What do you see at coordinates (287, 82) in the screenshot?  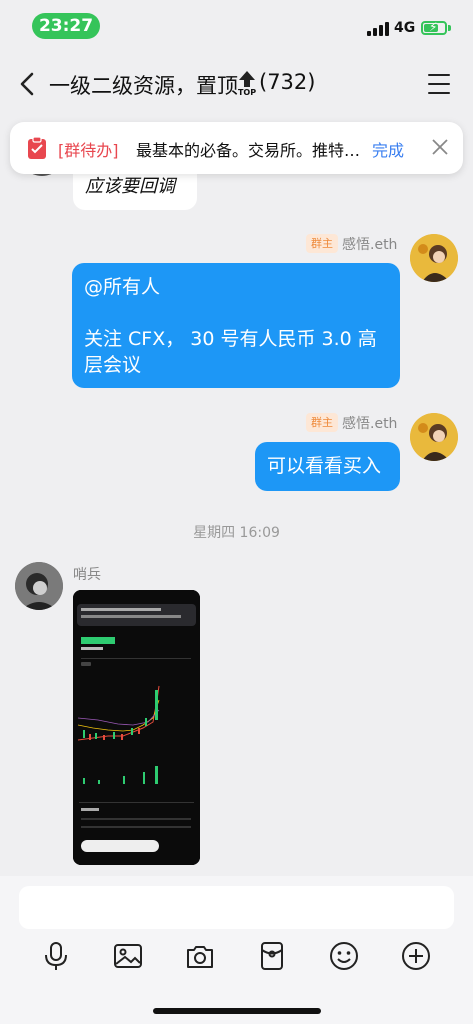 I see `member-count: (732)` at bounding box center [287, 82].